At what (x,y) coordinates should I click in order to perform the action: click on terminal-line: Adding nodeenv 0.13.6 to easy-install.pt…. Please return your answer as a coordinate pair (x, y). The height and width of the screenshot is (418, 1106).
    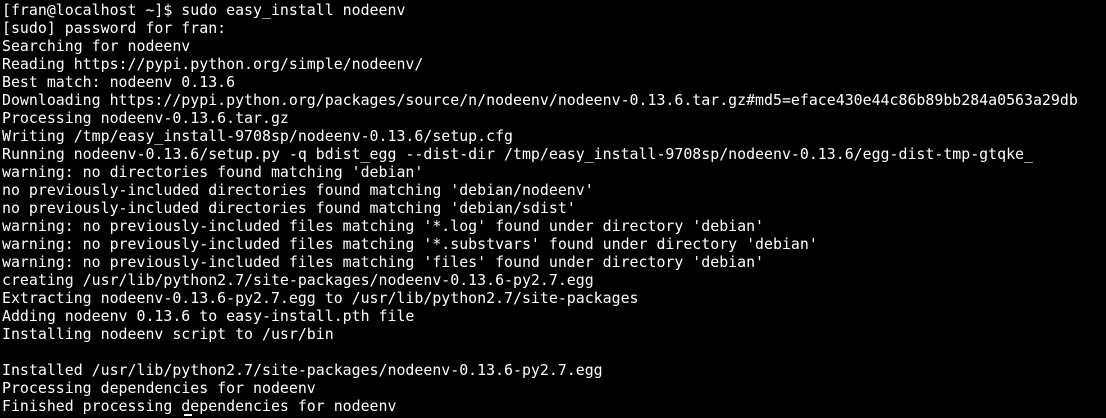
    Looking at the image, I should click on (208, 316).